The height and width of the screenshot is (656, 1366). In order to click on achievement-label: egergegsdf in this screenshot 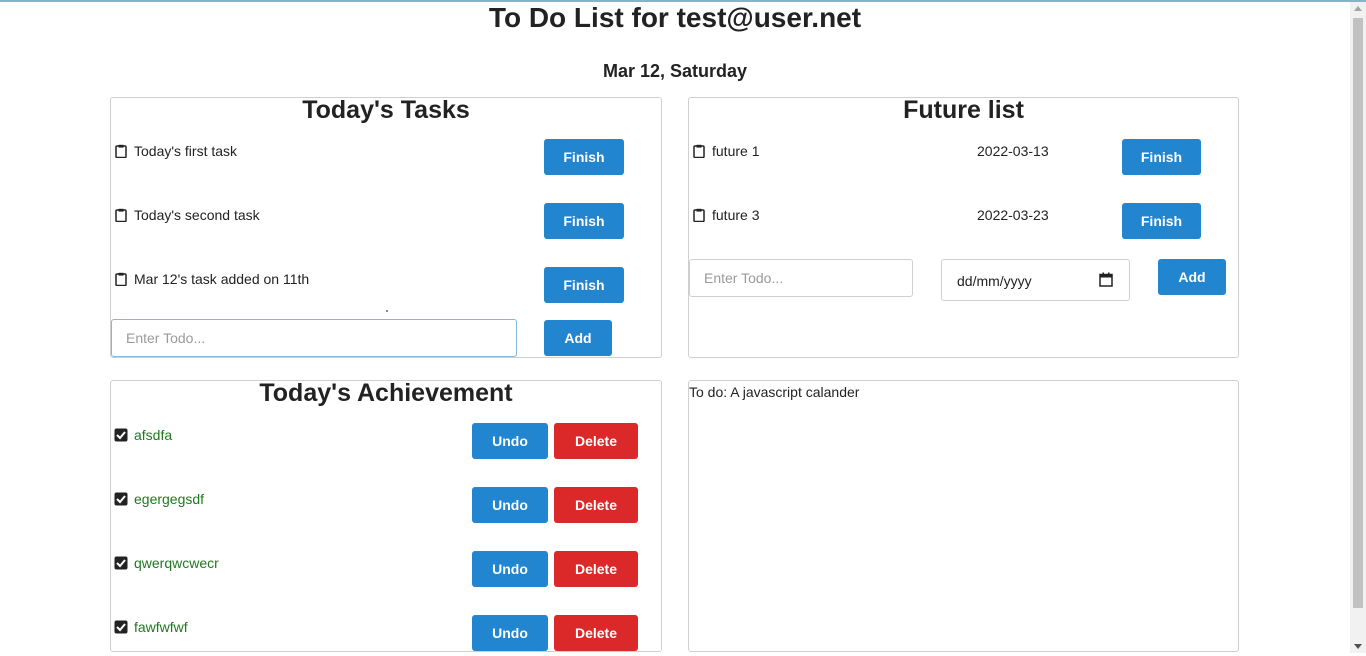, I will do `click(169, 499)`.